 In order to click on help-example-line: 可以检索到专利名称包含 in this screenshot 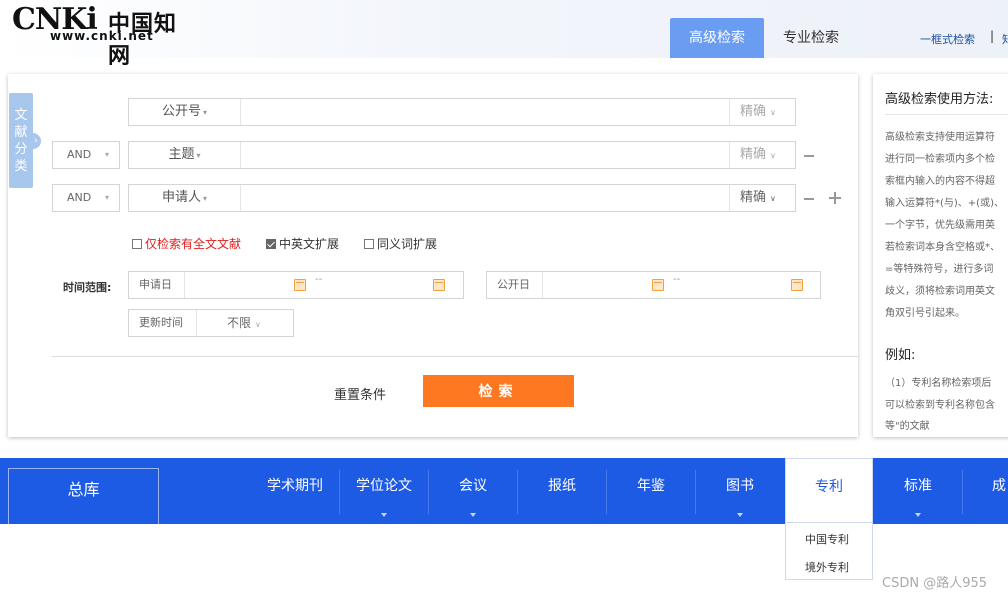, I will do `click(940, 405)`.